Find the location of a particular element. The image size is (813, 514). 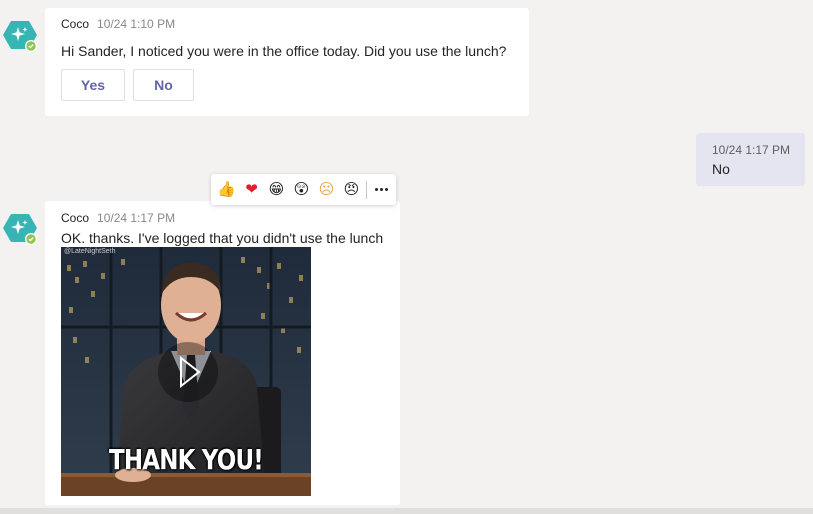

gif-image: @LateNightSeth THANK YOU! is located at coordinates (186, 371).